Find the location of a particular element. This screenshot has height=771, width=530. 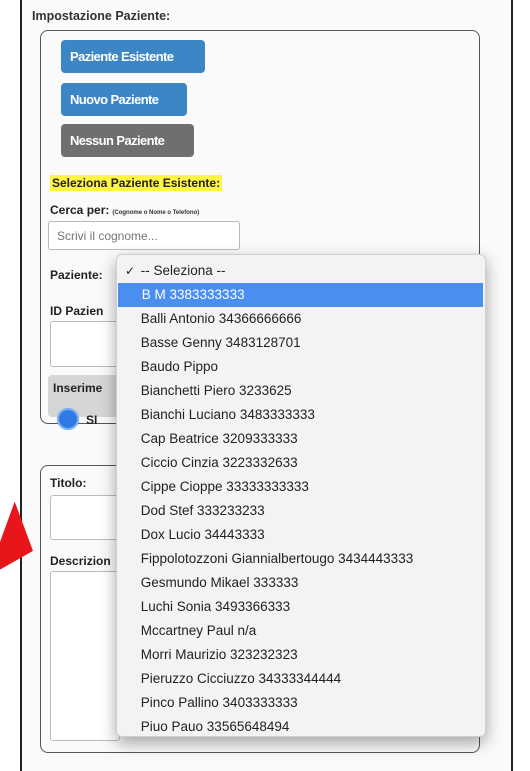

dropdown-option-label: Pinco Pallino 3403333333 is located at coordinates (217, 702).